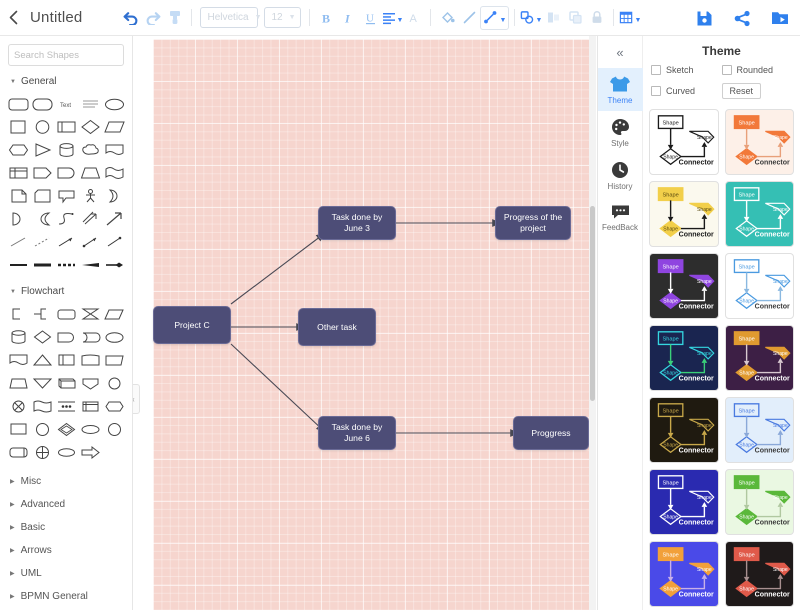 This screenshot has width=800, height=610. What do you see at coordinates (90, 150) in the screenshot?
I see `shape-cloud` at bounding box center [90, 150].